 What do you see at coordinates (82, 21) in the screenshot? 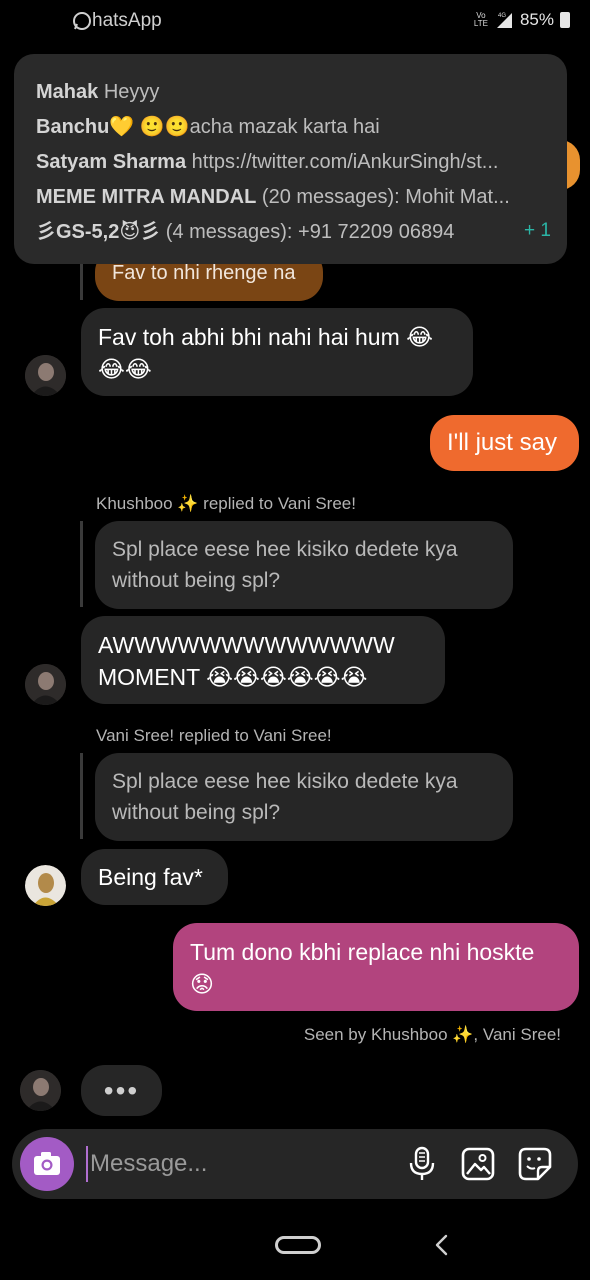
I see `whatsapp-icon` at bounding box center [82, 21].